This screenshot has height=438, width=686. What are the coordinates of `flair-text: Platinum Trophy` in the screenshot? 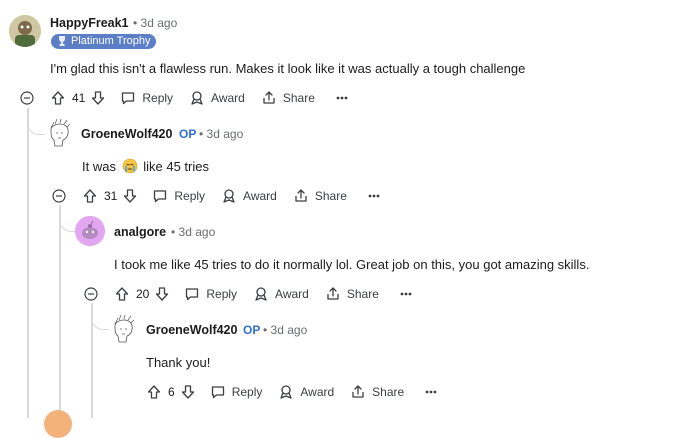 It's located at (111, 41).